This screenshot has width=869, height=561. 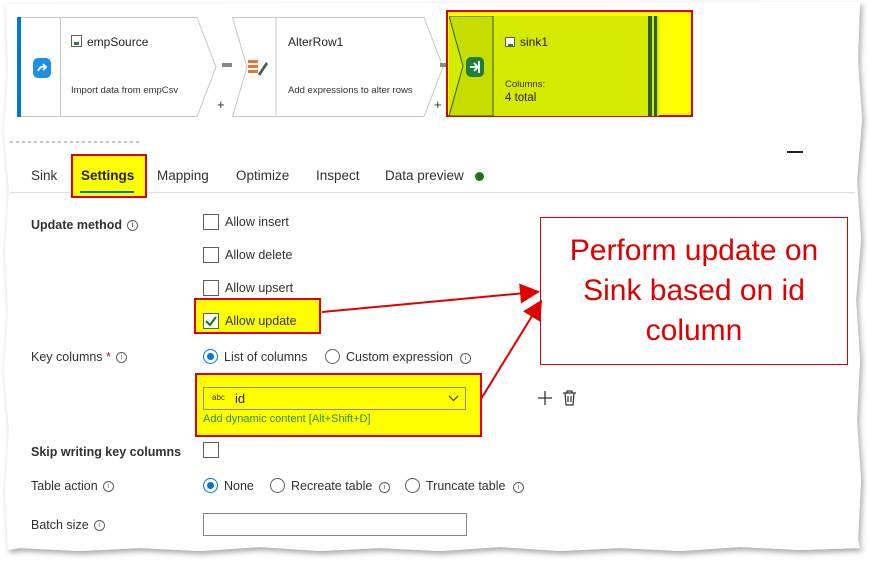 I want to click on annotation-arrows, so click(x=432, y=341).